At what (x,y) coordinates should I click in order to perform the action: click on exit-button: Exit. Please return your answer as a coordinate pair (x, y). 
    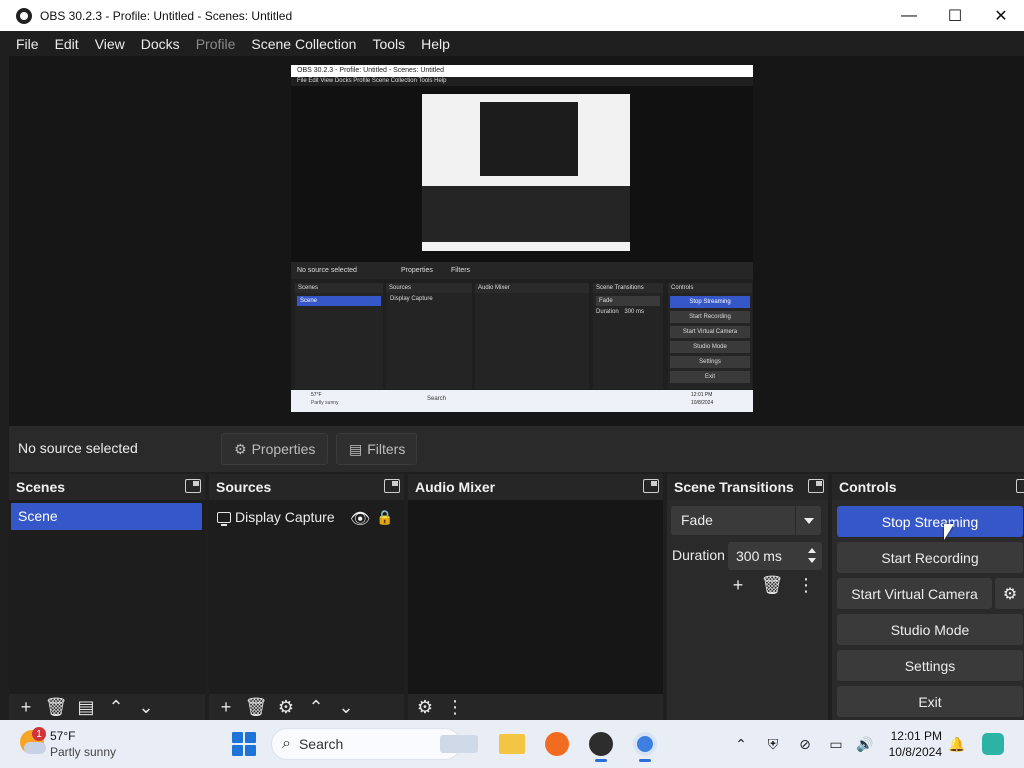
    Looking at the image, I should click on (930, 701).